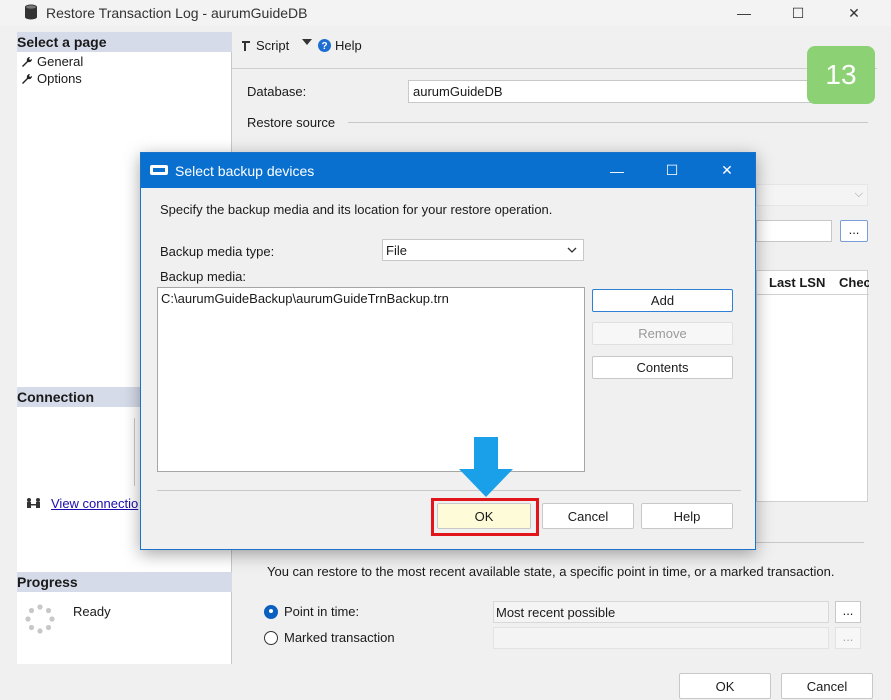 This screenshot has width=891, height=700. I want to click on script-button: Script, so click(264, 45).